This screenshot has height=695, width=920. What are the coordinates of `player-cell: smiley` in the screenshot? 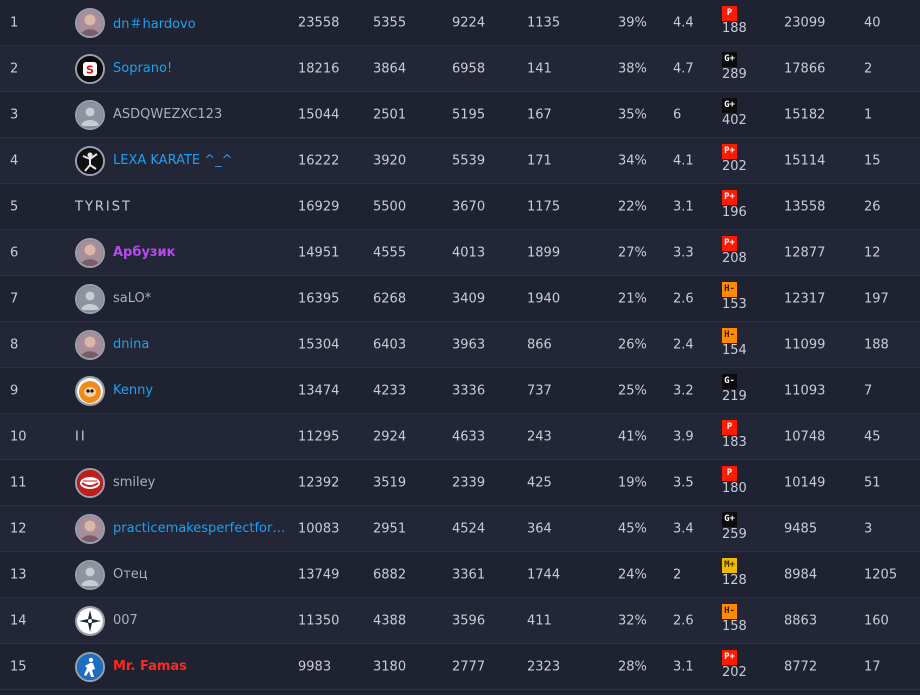 It's located at (115, 482).